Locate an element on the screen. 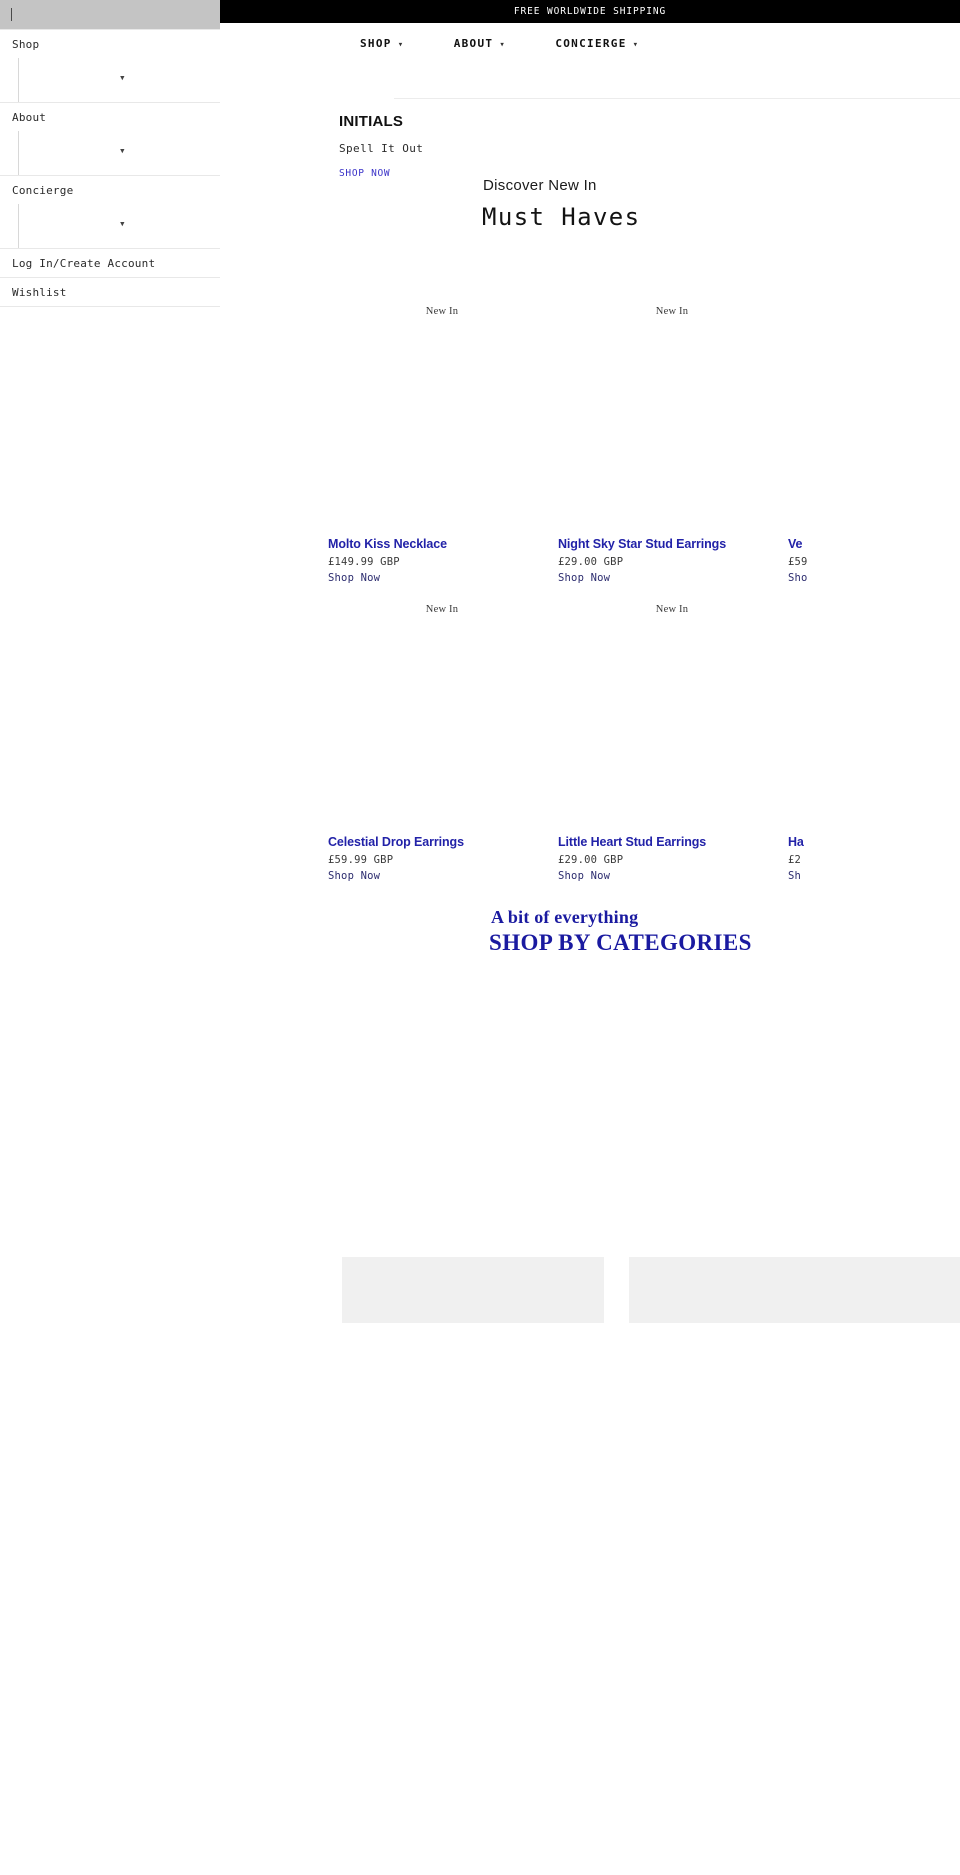 This screenshot has width=960, height=1875. sidebar-submenu-shop: ▾ is located at coordinates (116, 80).